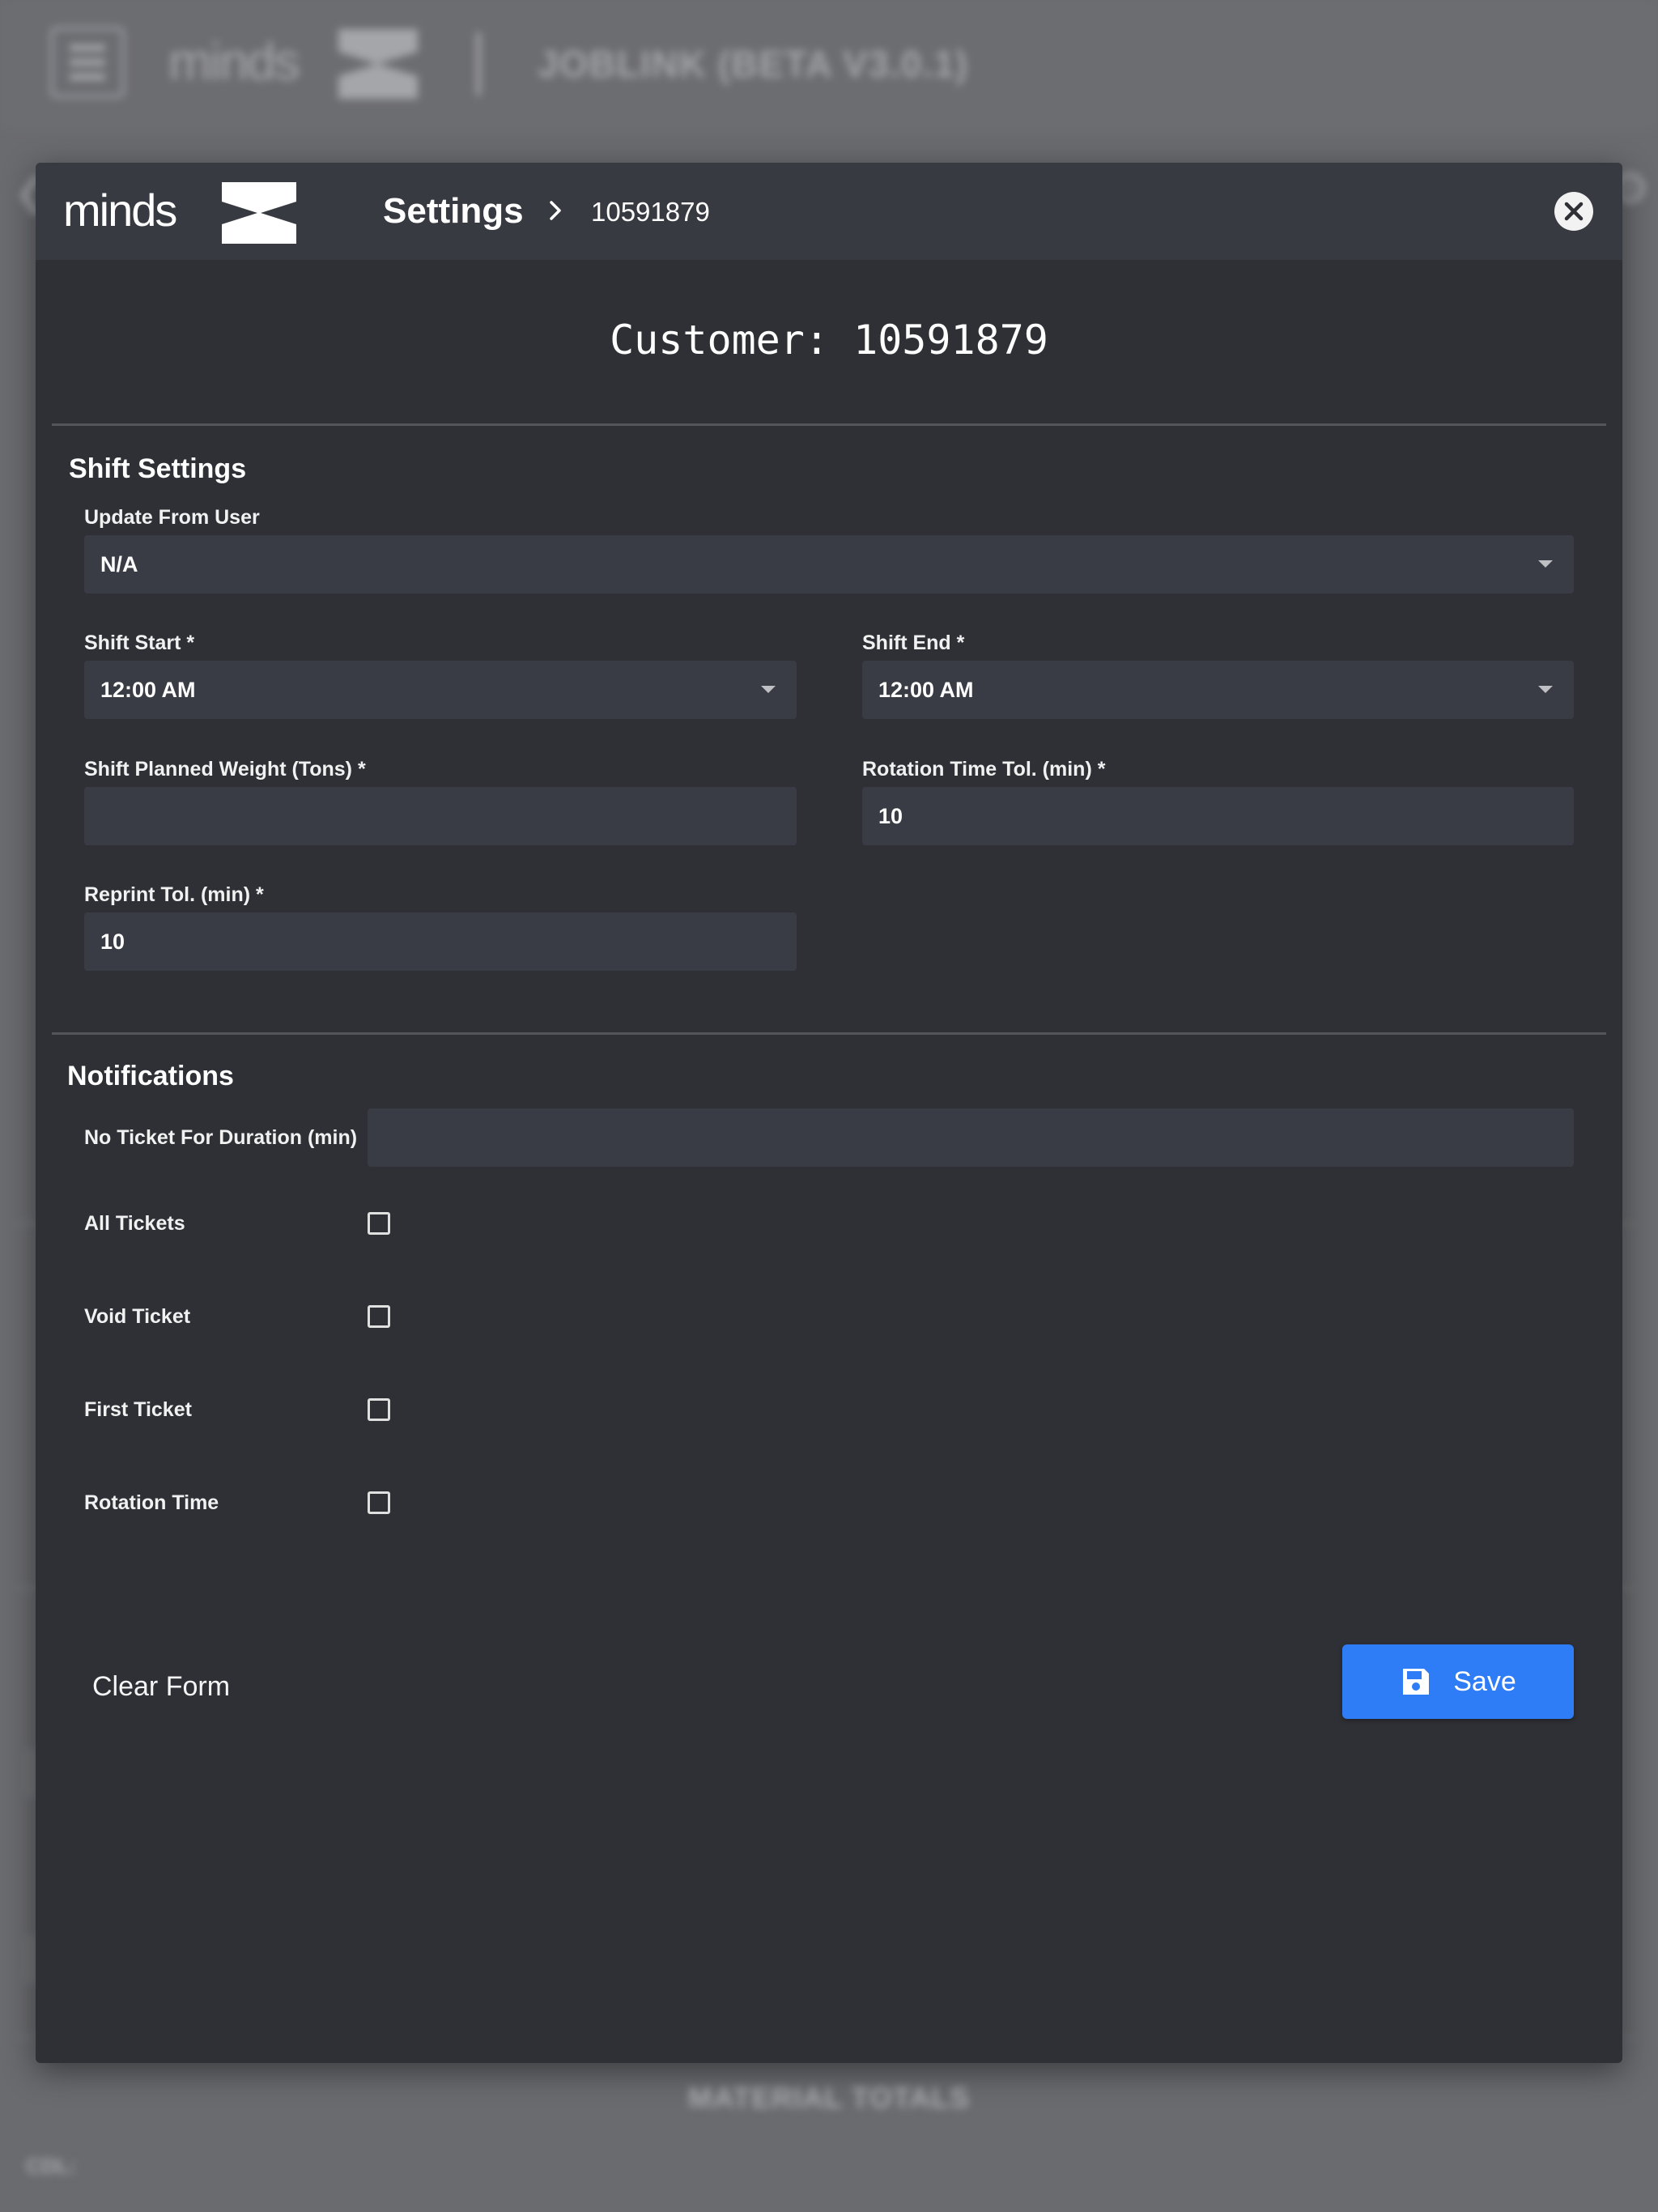 The height and width of the screenshot is (2212, 1658). Describe the element at coordinates (890, 816) in the screenshot. I see `rotation-time-tol-value: 10` at that location.